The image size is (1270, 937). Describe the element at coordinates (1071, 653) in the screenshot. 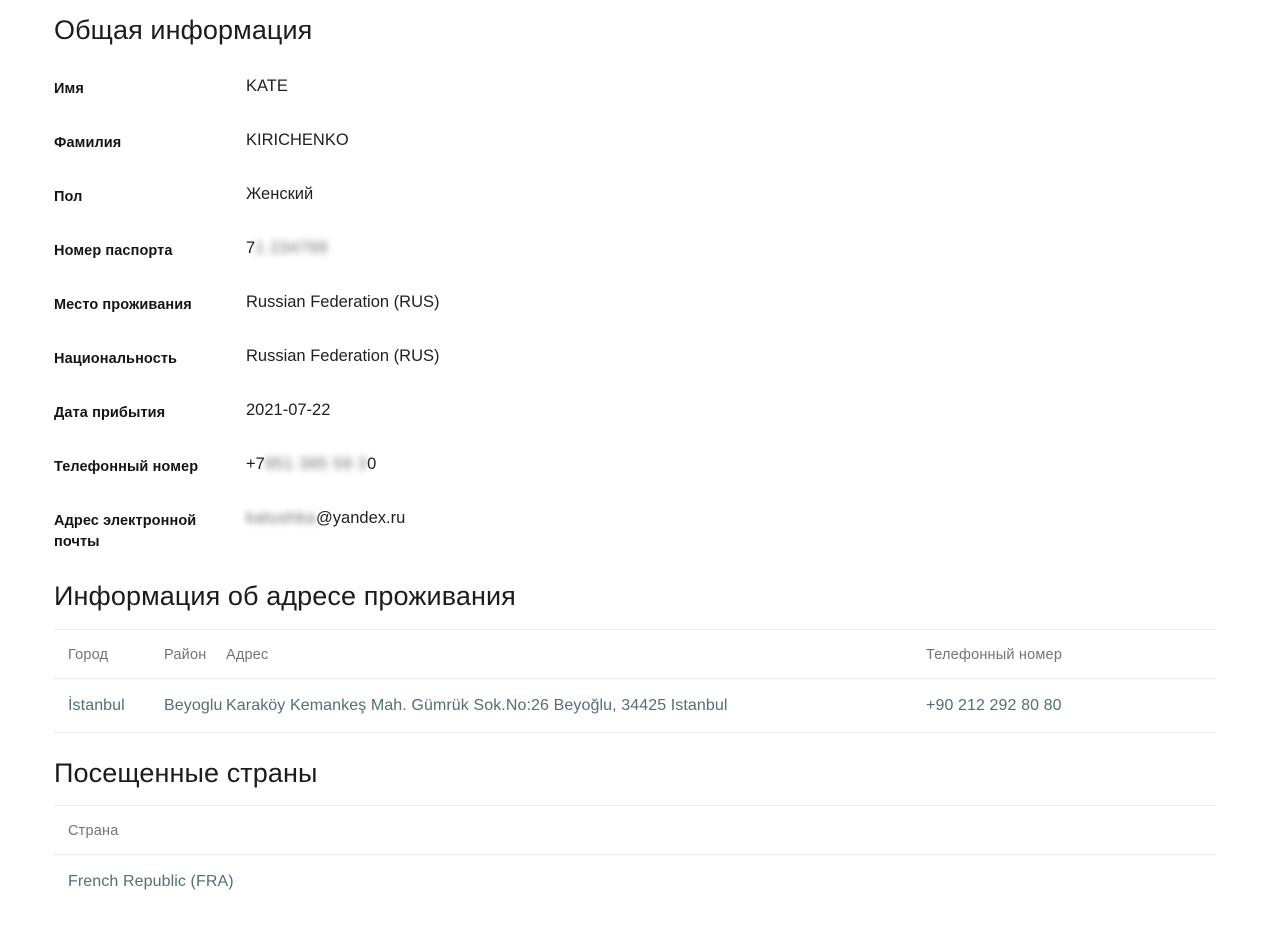

I see `column-header-phone: Телефонный номер` at that location.